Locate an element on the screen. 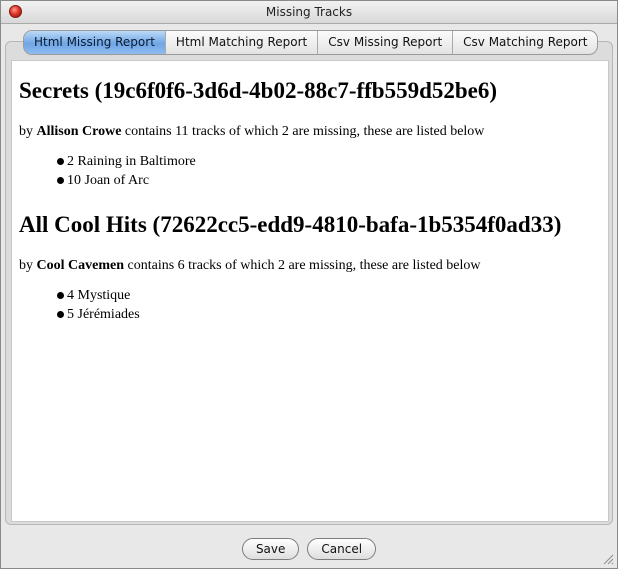 Image resolution: width=618 pixels, height=569 pixels. list-item: 2 Raining in Baltimore is located at coordinates (329, 161).